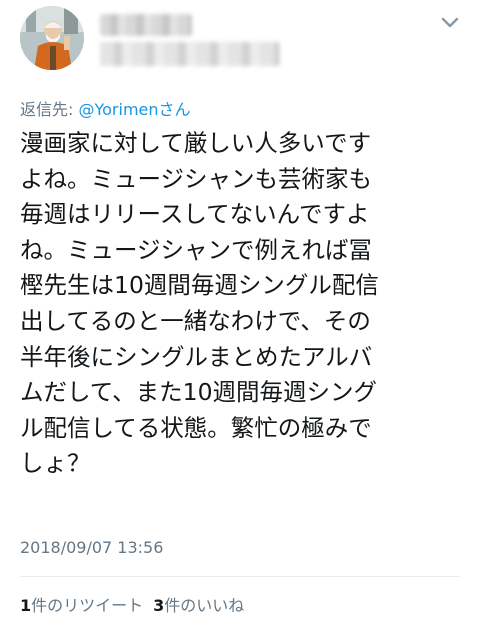 Image resolution: width=480 pixels, height=627 pixels. What do you see at coordinates (196, 143) in the screenshot?
I see `tweet-text-line: 漫画家に対して厳しい人多いです` at bounding box center [196, 143].